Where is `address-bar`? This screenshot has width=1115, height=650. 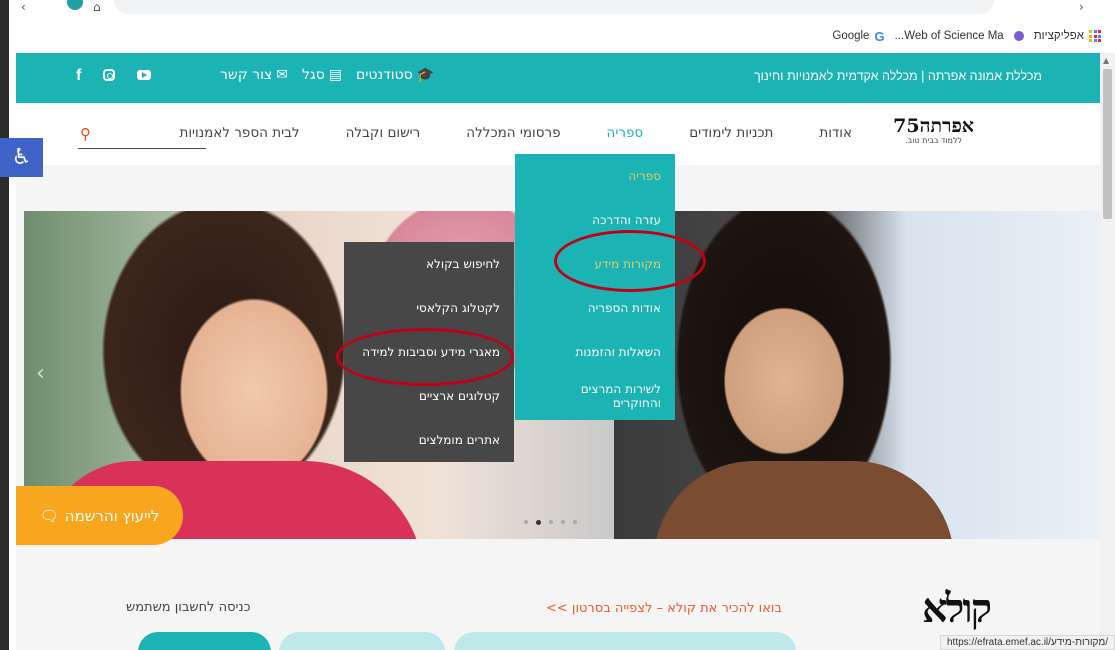 address-bar is located at coordinates (554, 7).